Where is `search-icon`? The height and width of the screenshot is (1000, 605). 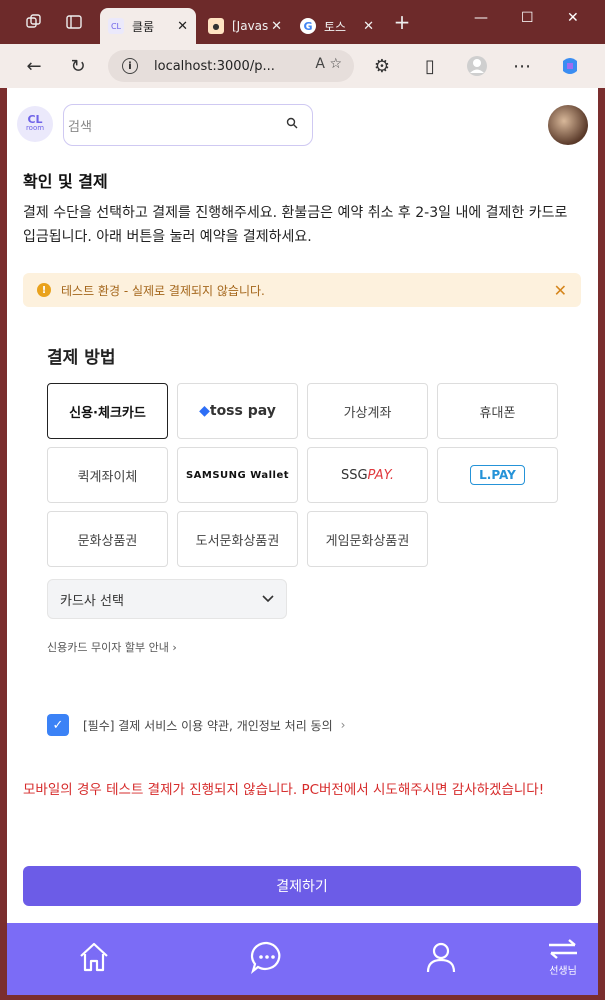 search-icon is located at coordinates (292, 125).